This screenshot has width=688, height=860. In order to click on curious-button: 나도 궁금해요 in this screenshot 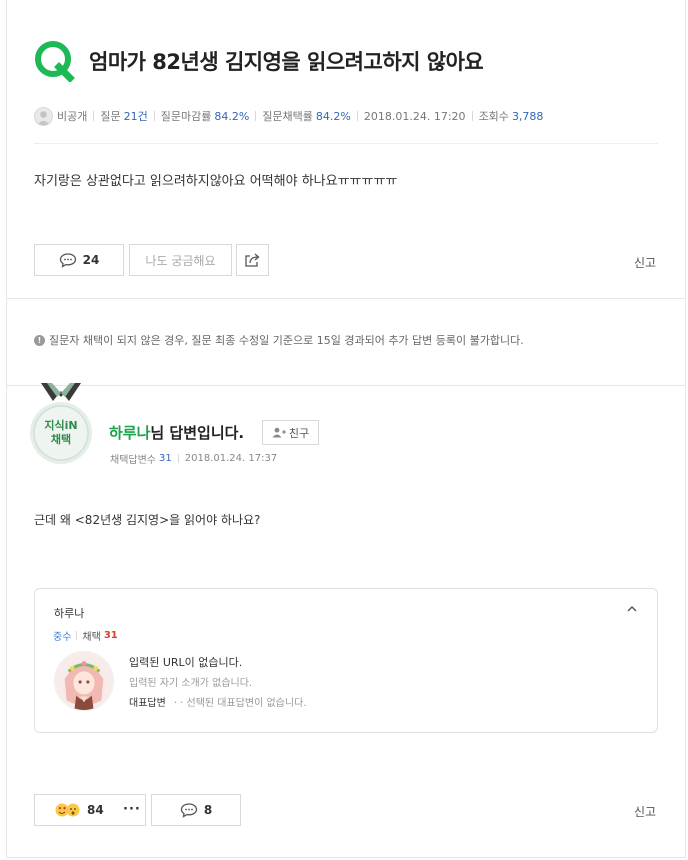, I will do `click(180, 260)`.